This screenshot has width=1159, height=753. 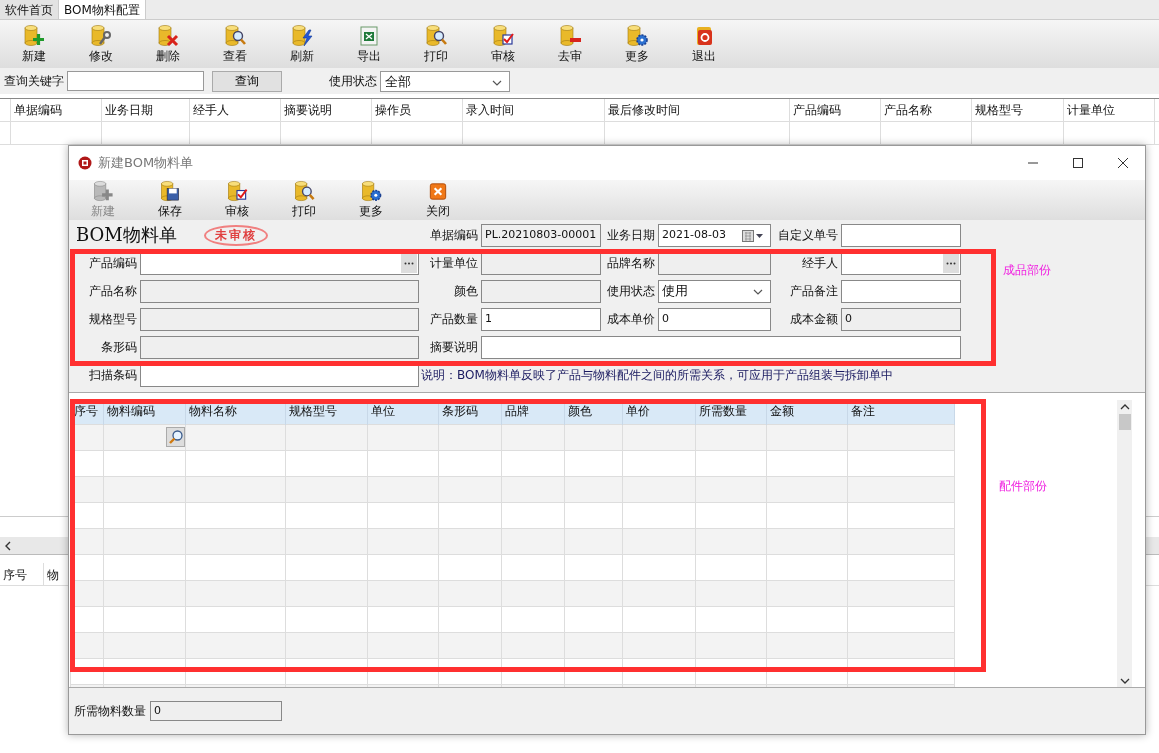 What do you see at coordinates (8, 545) in the screenshot?
I see `scroll-left-icon` at bounding box center [8, 545].